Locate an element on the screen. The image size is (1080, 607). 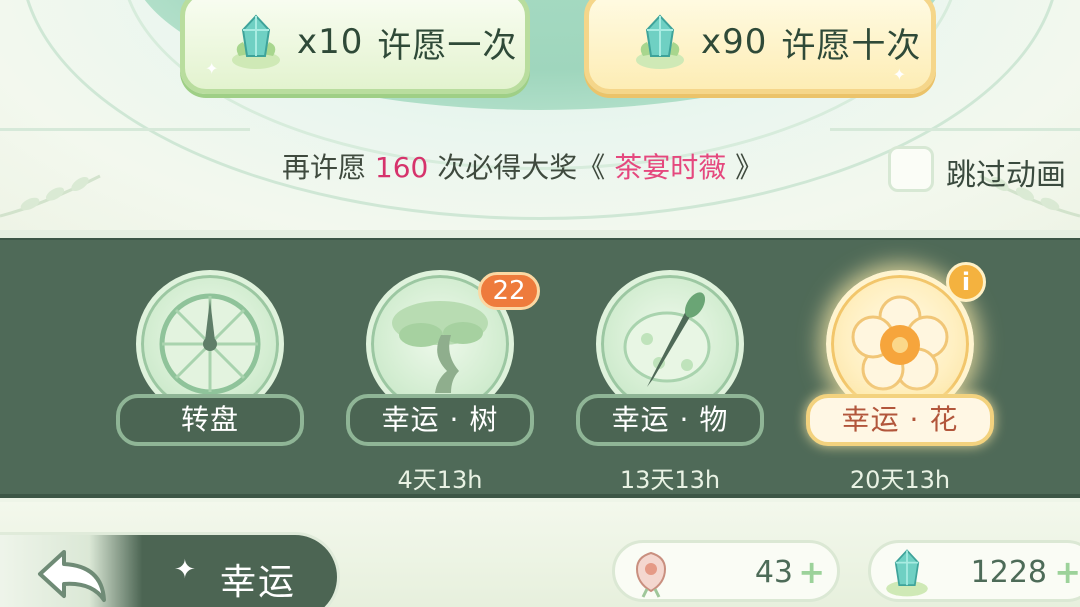
flower-token-icon is located at coordinates (651, 574).